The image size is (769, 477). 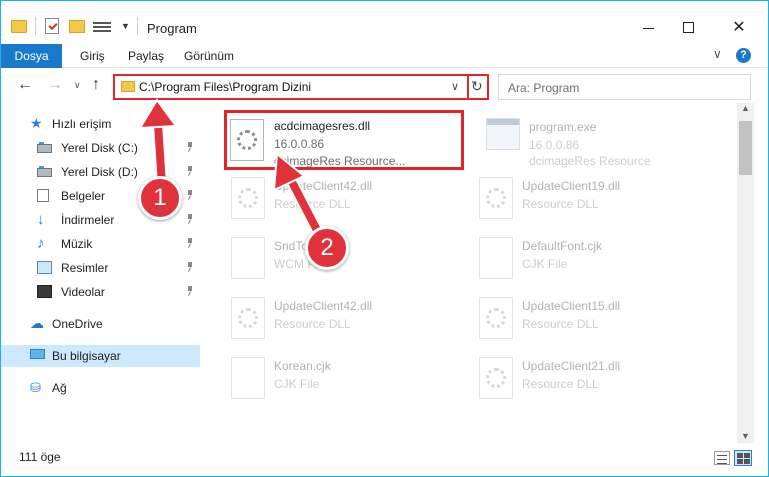 I want to click on properties-icon, so click(x=52, y=26).